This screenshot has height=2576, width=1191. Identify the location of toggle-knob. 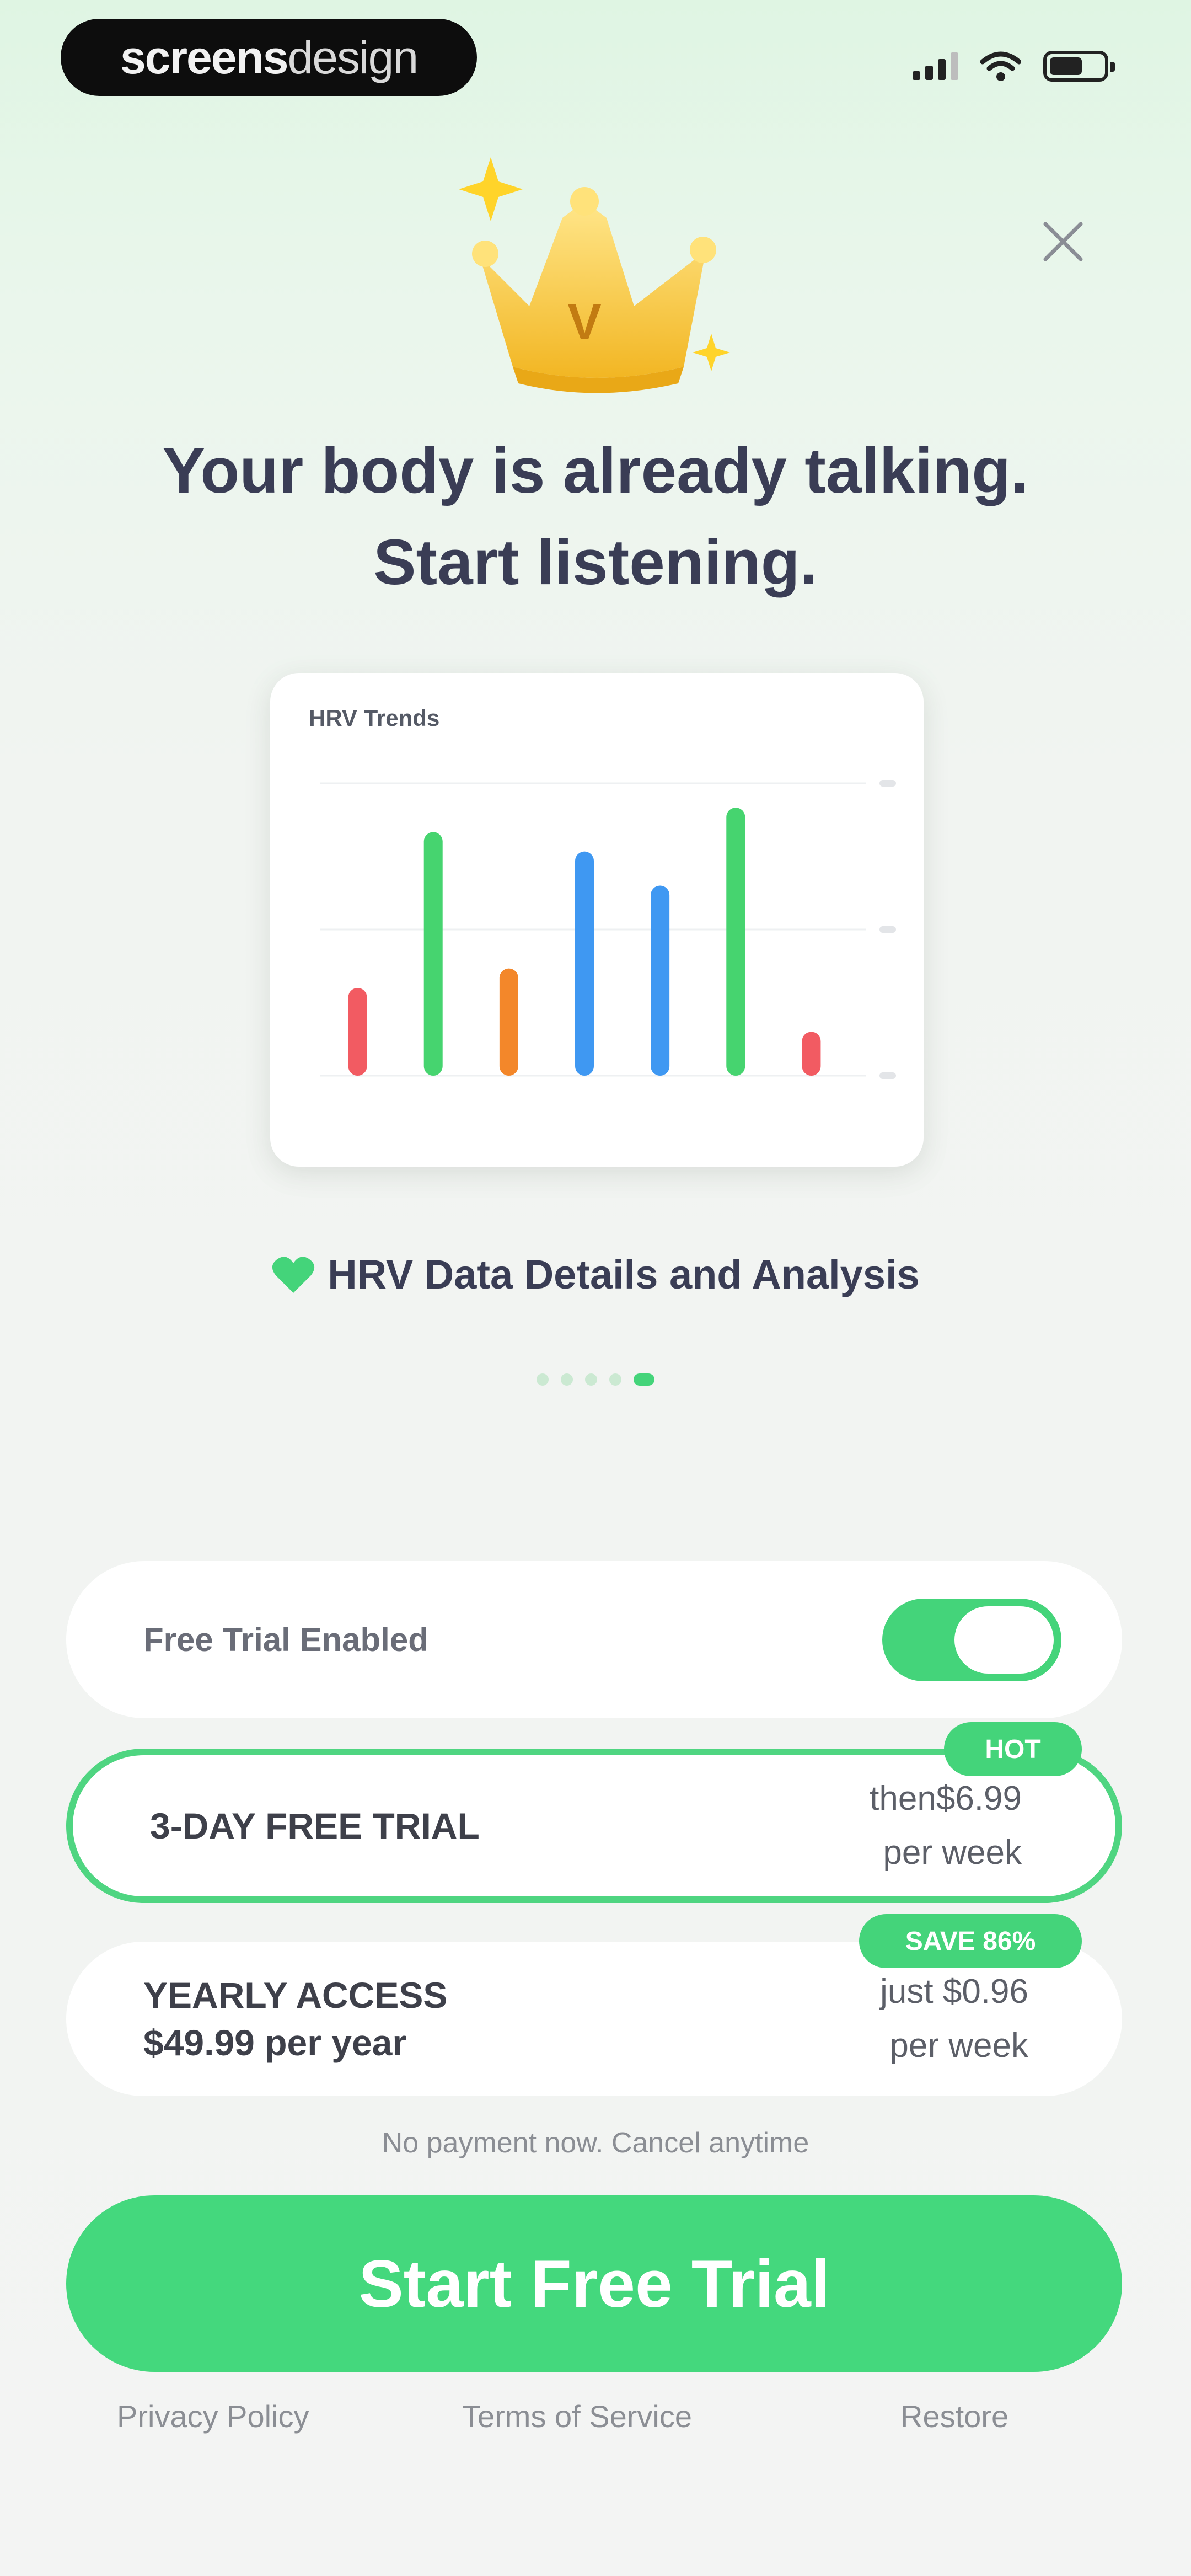
(1004, 1640).